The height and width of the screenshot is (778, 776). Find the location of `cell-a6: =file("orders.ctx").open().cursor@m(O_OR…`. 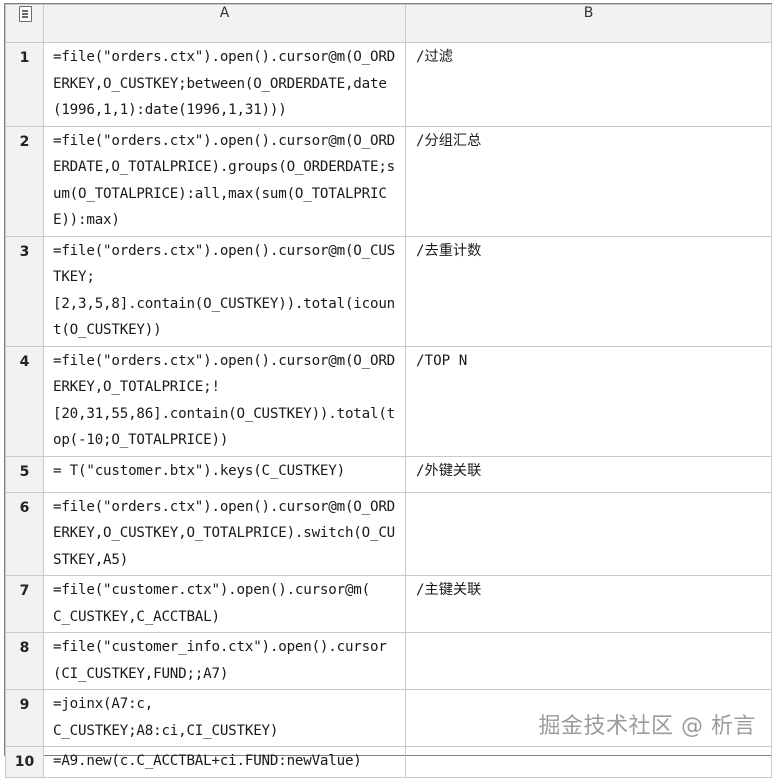

cell-a6: =file("orders.ctx").open().cursor@m(O_OR… is located at coordinates (224, 533).